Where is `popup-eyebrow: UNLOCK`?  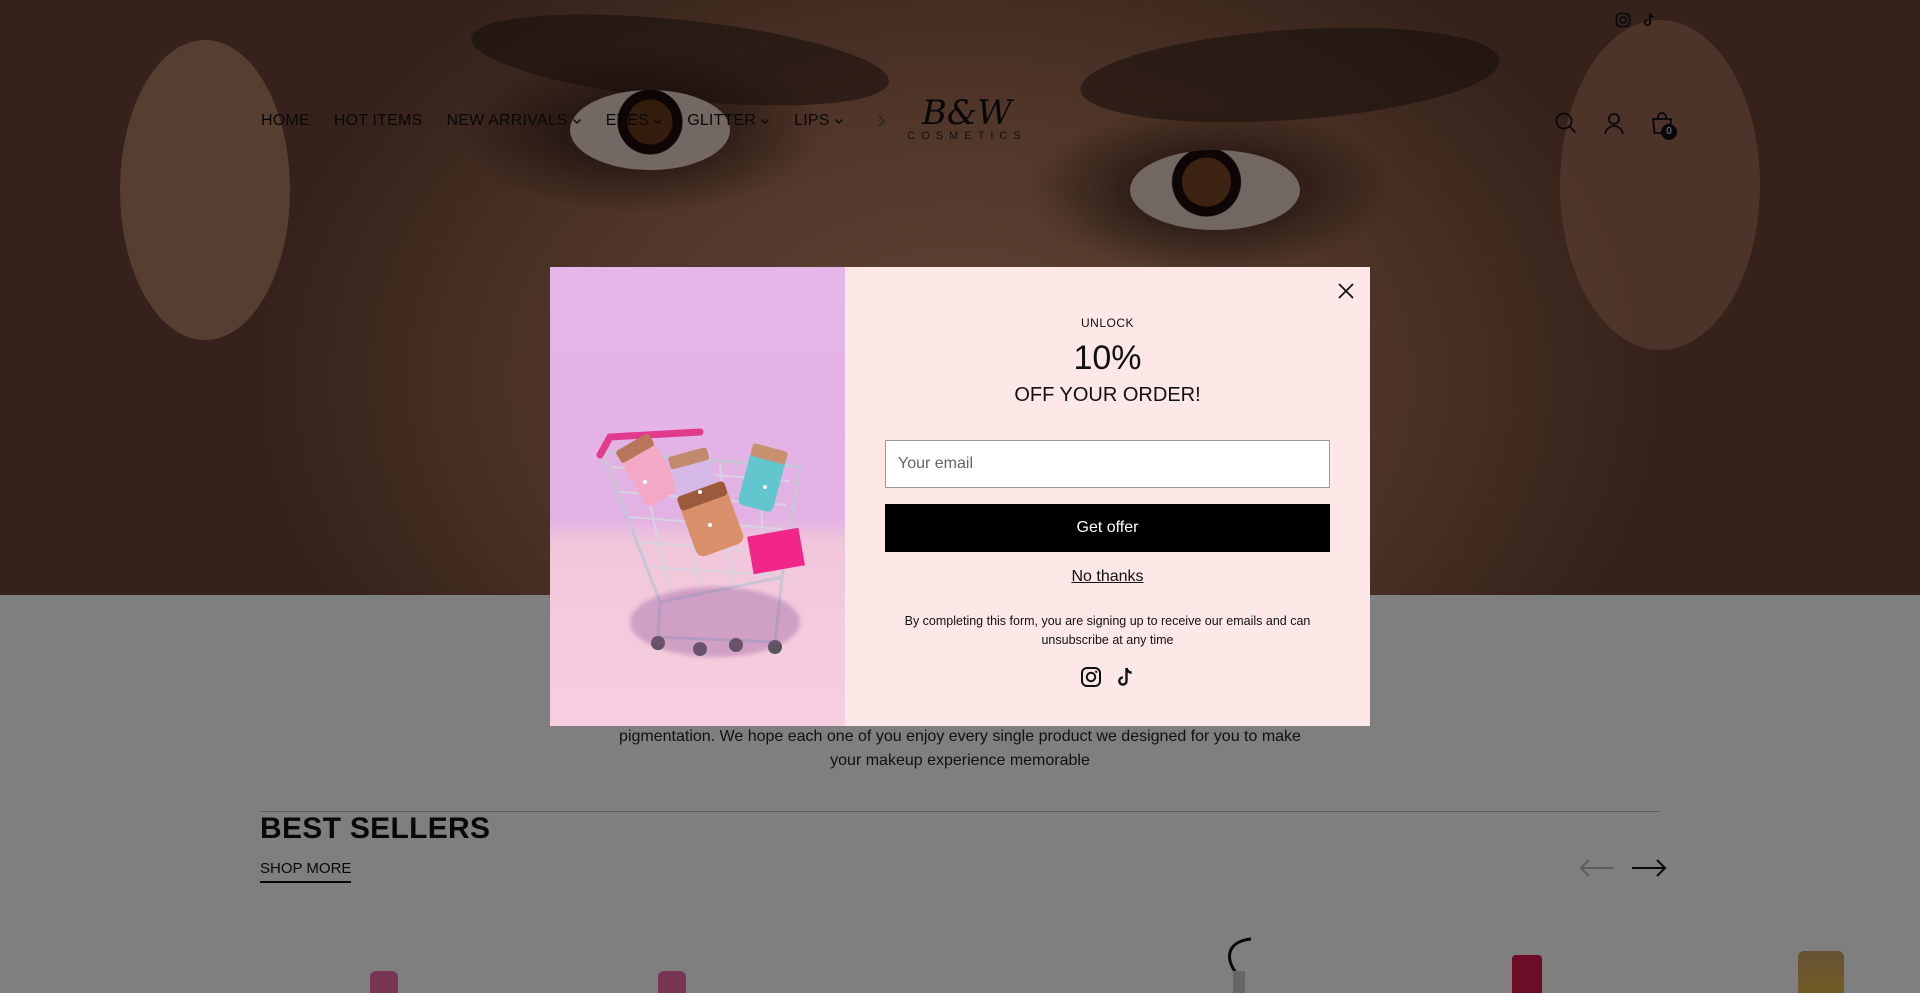
popup-eyebrow: UNLOCK is located at coordinates (1107, 323).